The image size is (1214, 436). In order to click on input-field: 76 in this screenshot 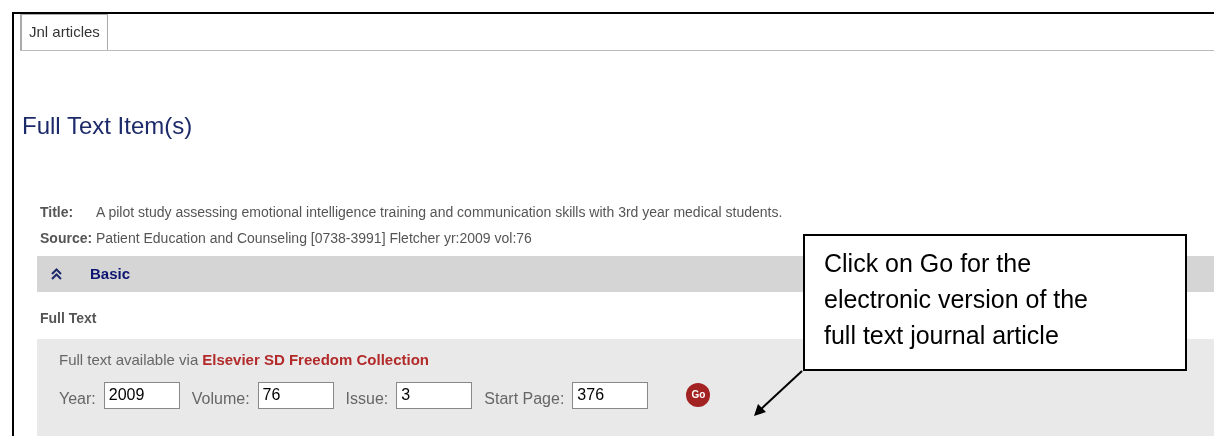, I will do `click(295, 395)`.